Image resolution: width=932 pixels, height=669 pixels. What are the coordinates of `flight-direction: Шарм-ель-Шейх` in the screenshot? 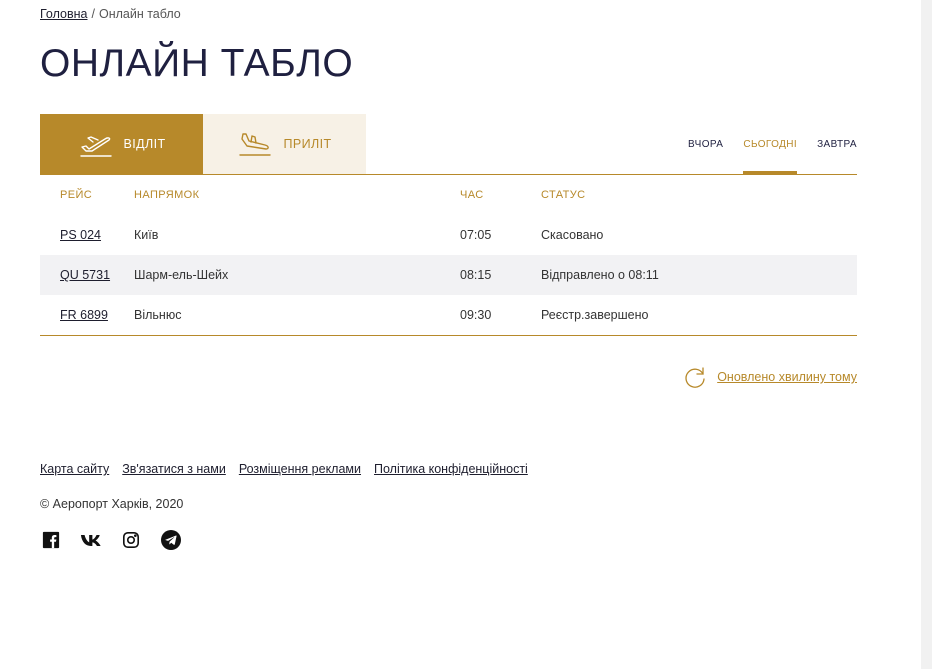 It's located at (181, 275).